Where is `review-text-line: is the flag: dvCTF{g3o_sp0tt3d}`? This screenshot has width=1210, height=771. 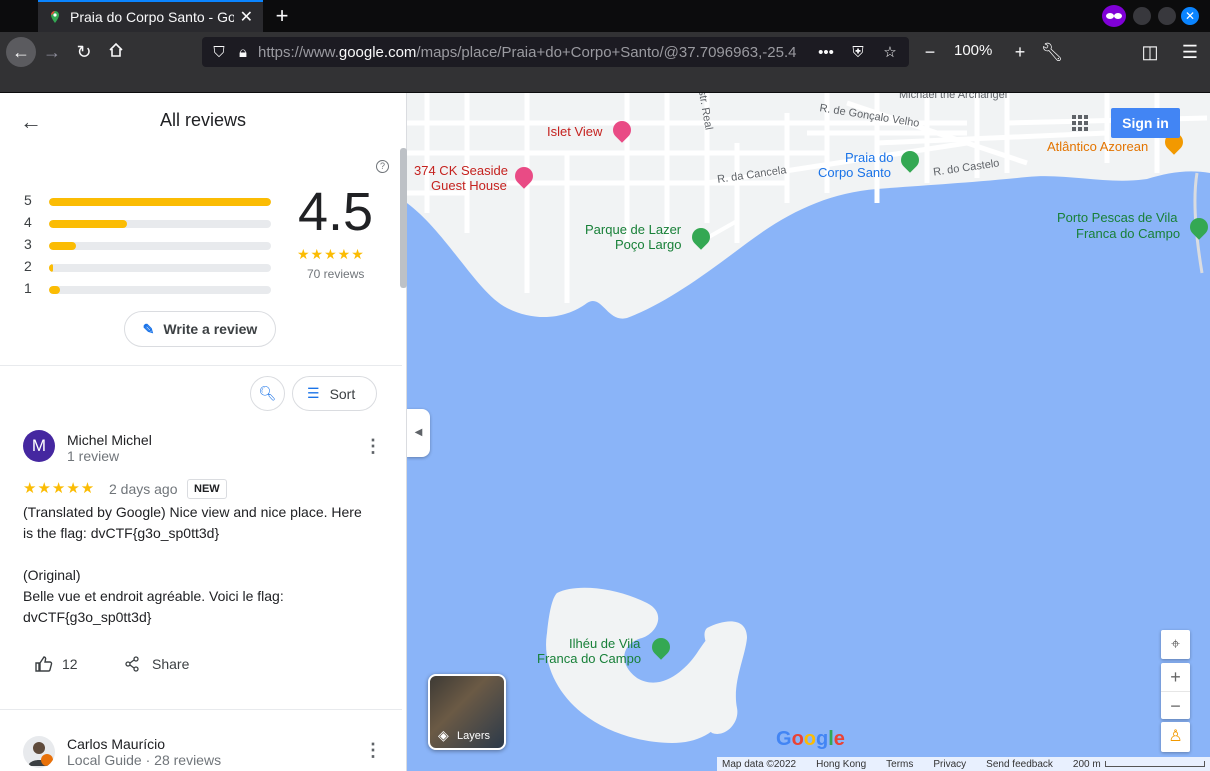
review-text-line: is the flag: dvCTF{g3o_sp0tt3d} is located at coordinates (121, 533).